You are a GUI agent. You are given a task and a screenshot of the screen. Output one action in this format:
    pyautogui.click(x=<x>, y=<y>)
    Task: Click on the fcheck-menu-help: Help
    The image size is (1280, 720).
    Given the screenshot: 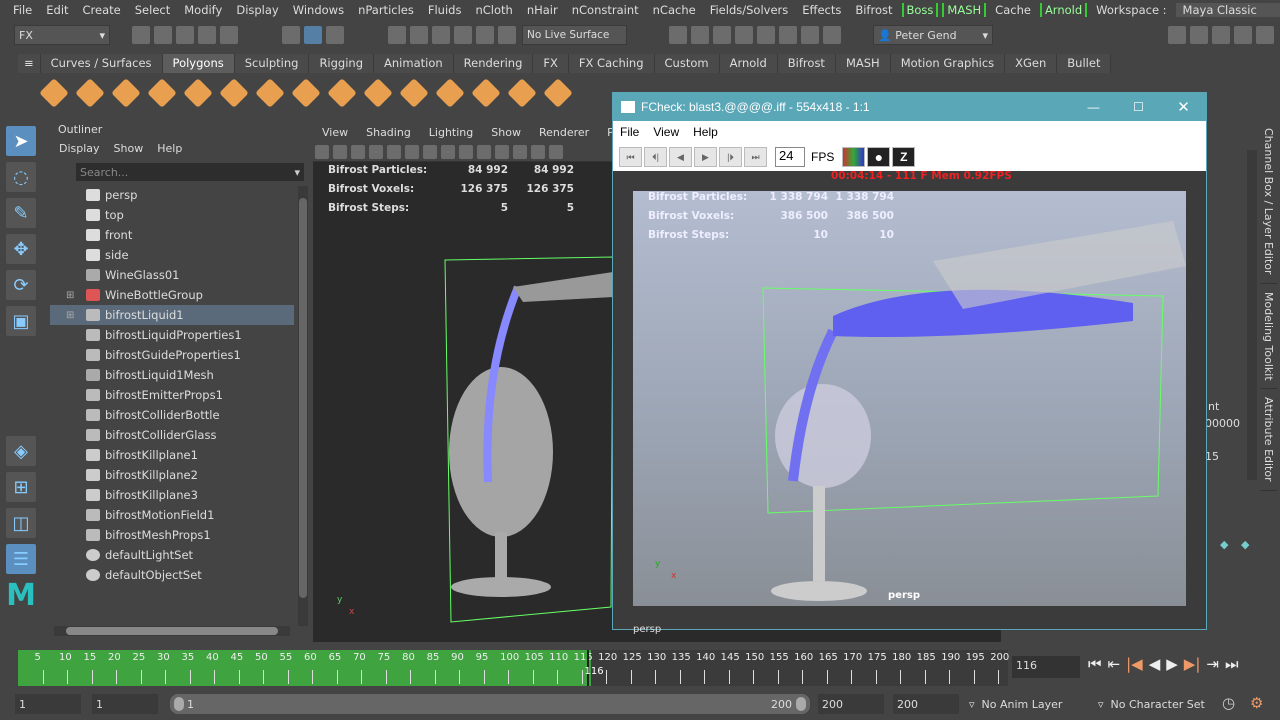 What is the action you would take?
    pyautogui.click(x=705, y=132)
    